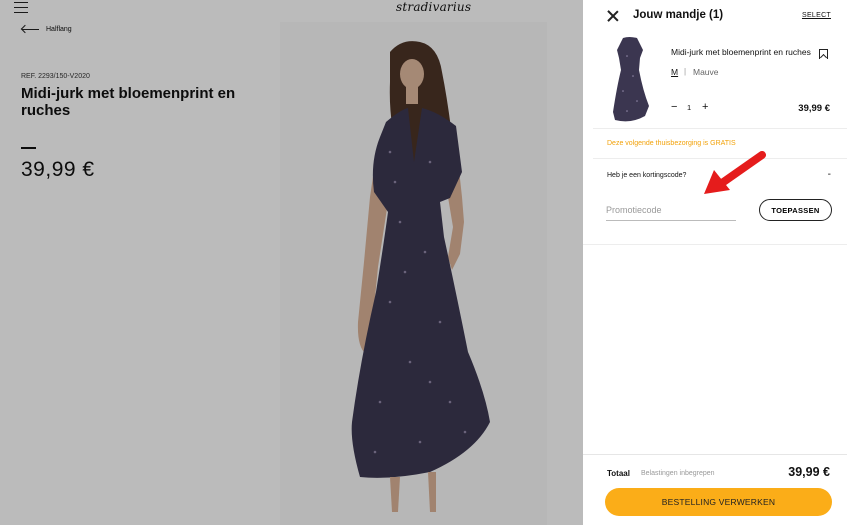 The width and height of the screenshot is (847, 525). Describe the element at coordinates (809, 472) in the screenshot. I see `total-amount: 39,99 €` at that location.